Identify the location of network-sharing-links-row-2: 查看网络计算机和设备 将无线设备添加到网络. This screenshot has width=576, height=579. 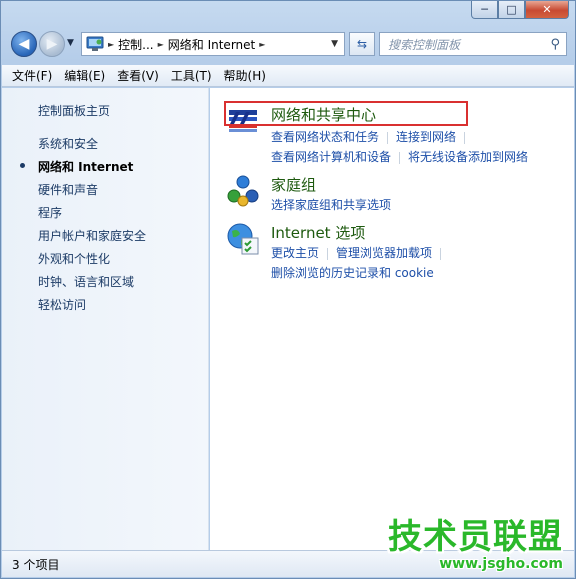
(399, 156).